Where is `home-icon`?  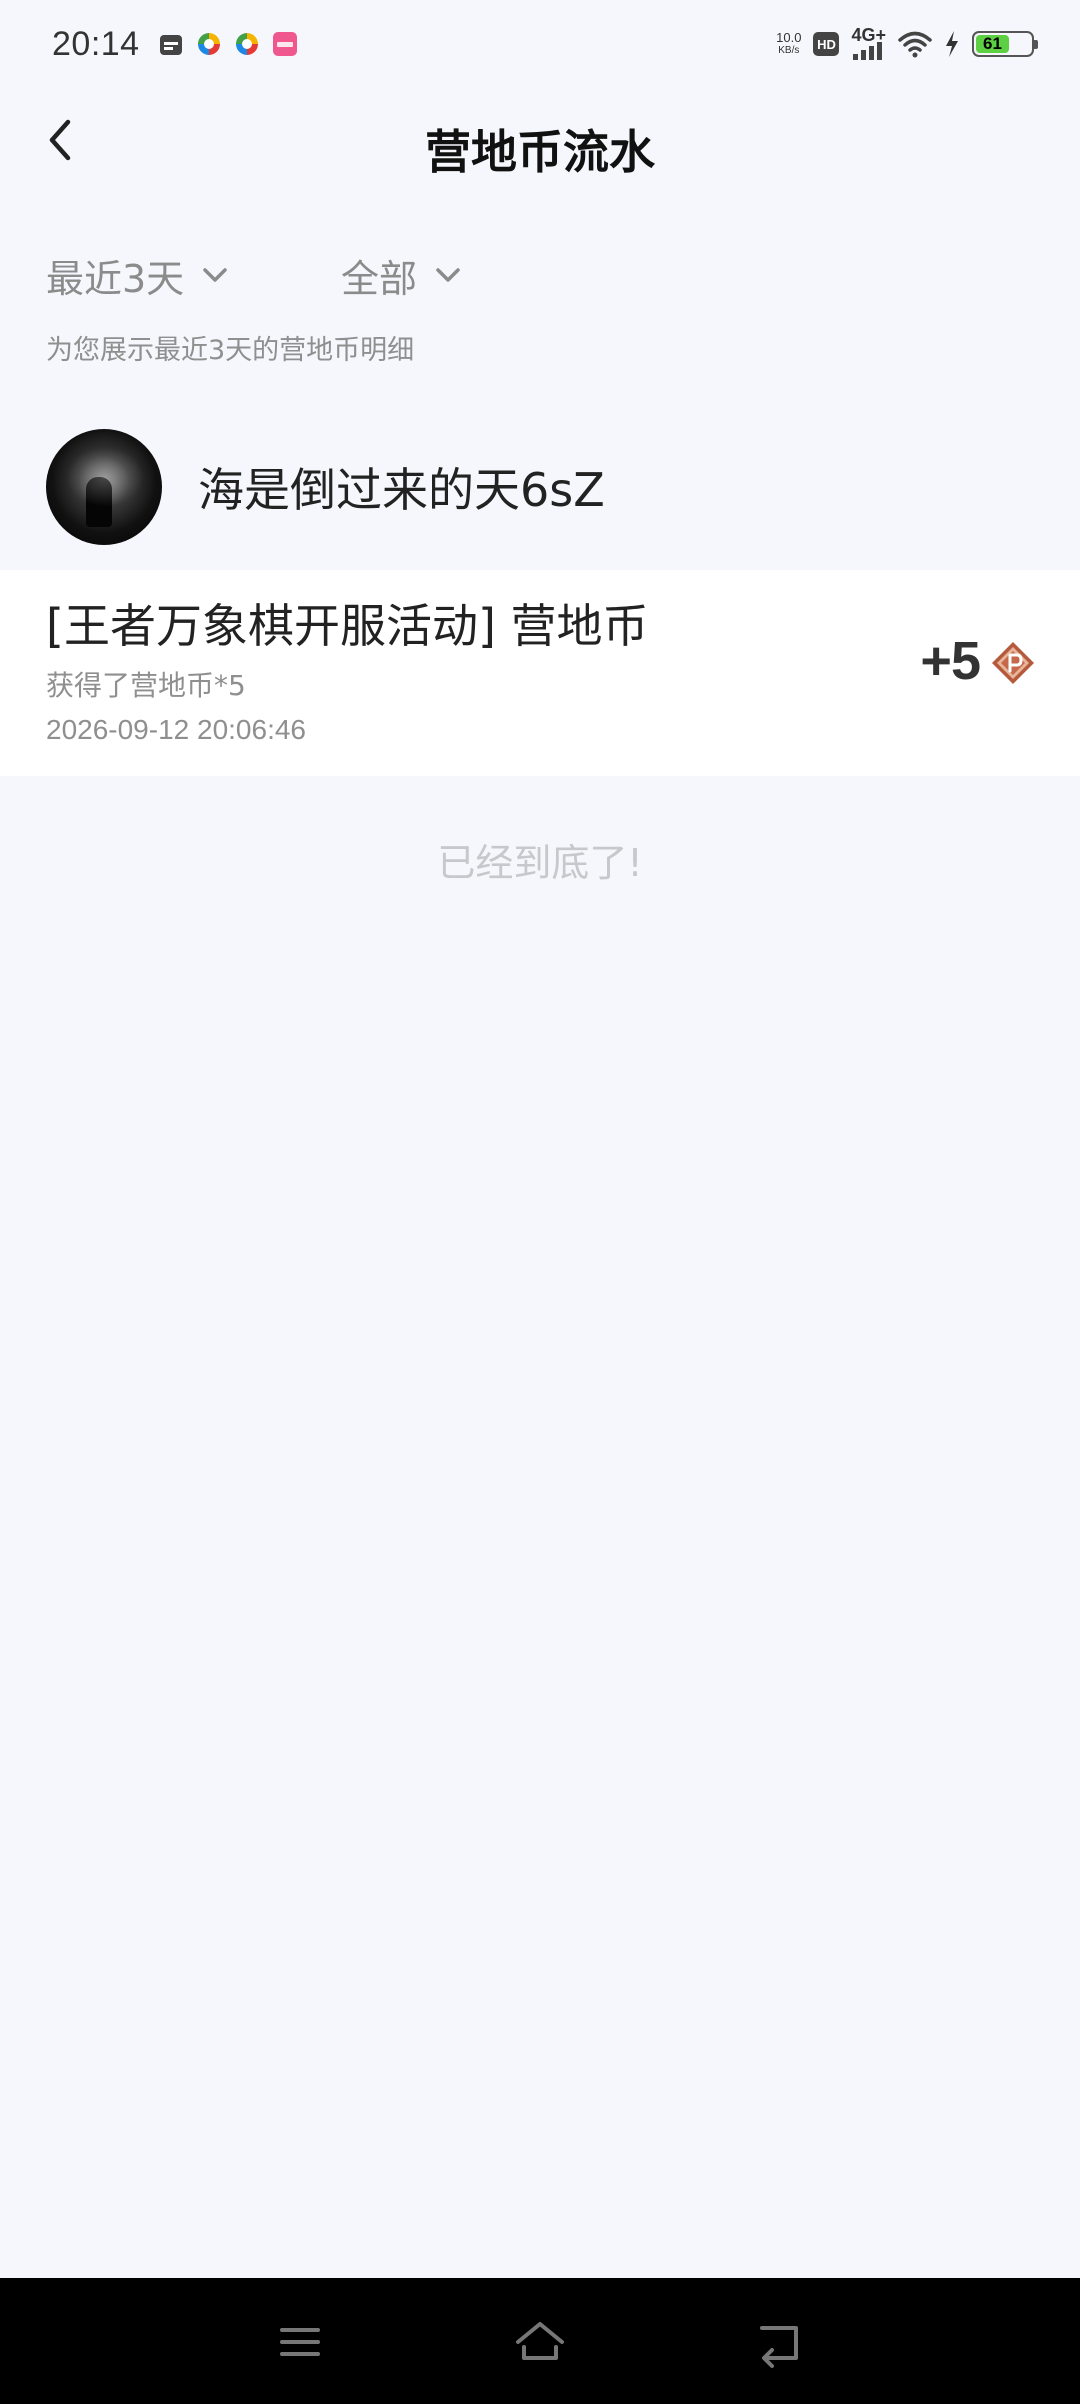 home-icon is located at coordinates (540, 2342).